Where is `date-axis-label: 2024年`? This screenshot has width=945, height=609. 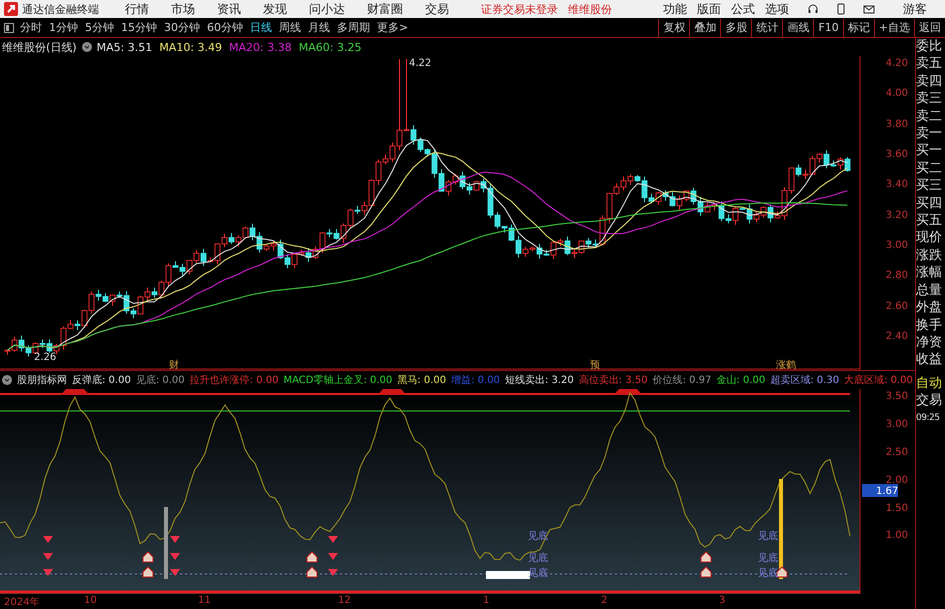
date-axis-label: 2024年 is located at coordinates (22, 602).